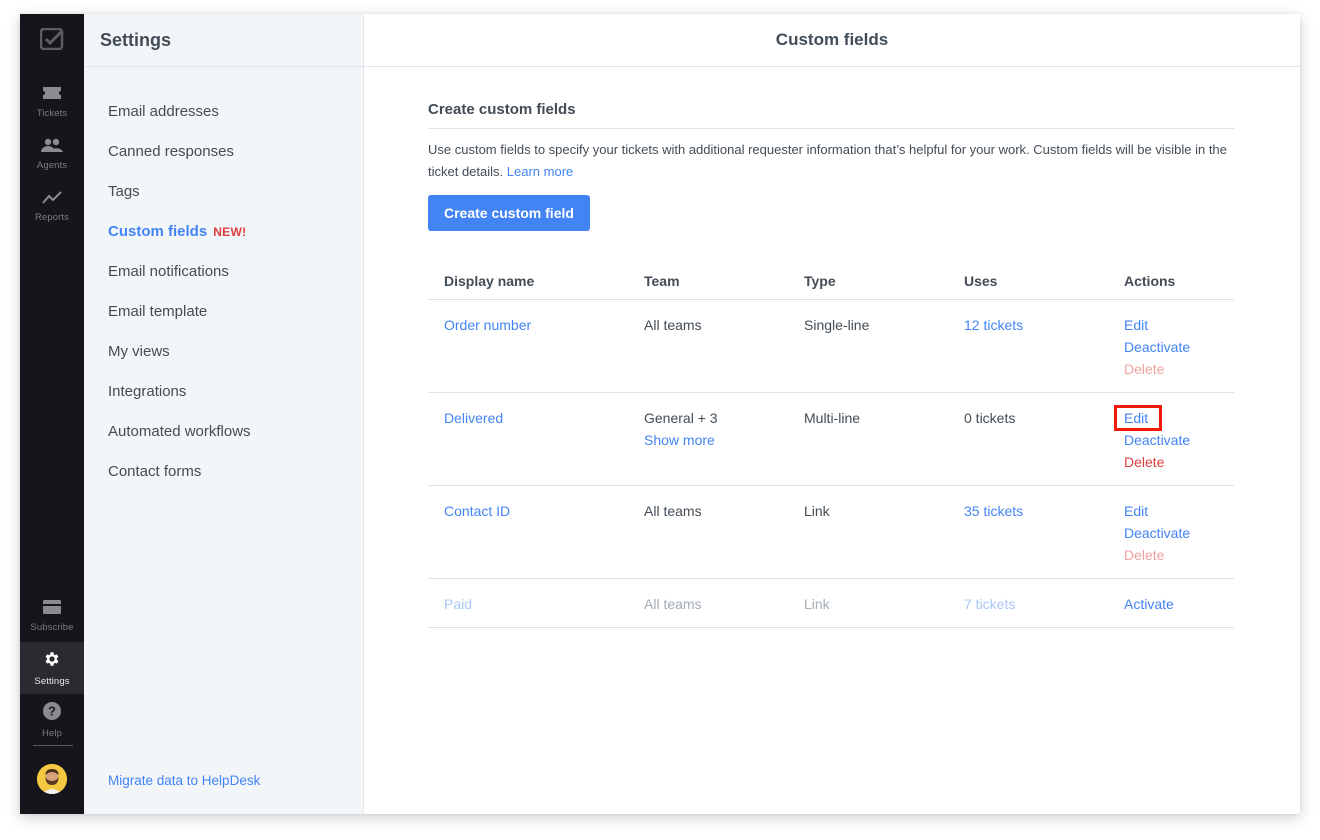 The height and width of the screenshot is (840, 1320). I want to click on show-more-link: Show more, so click(708, 440).